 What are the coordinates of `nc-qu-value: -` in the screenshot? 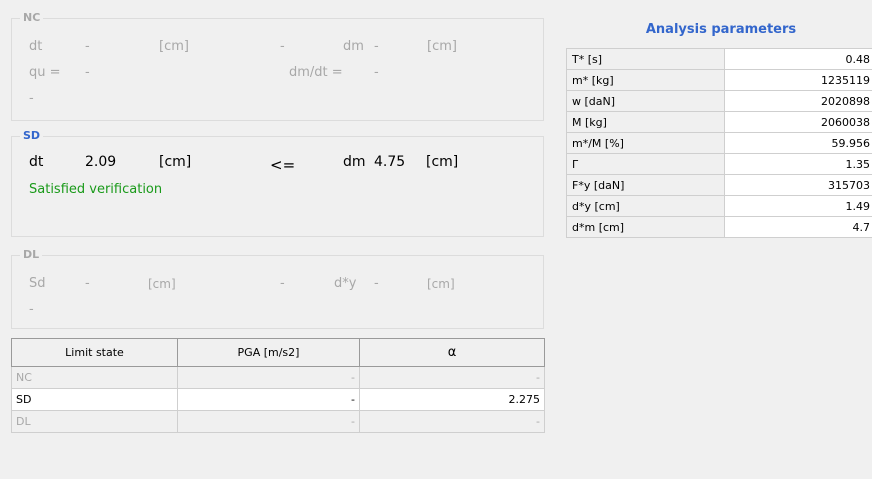 It's located at (87, 72).